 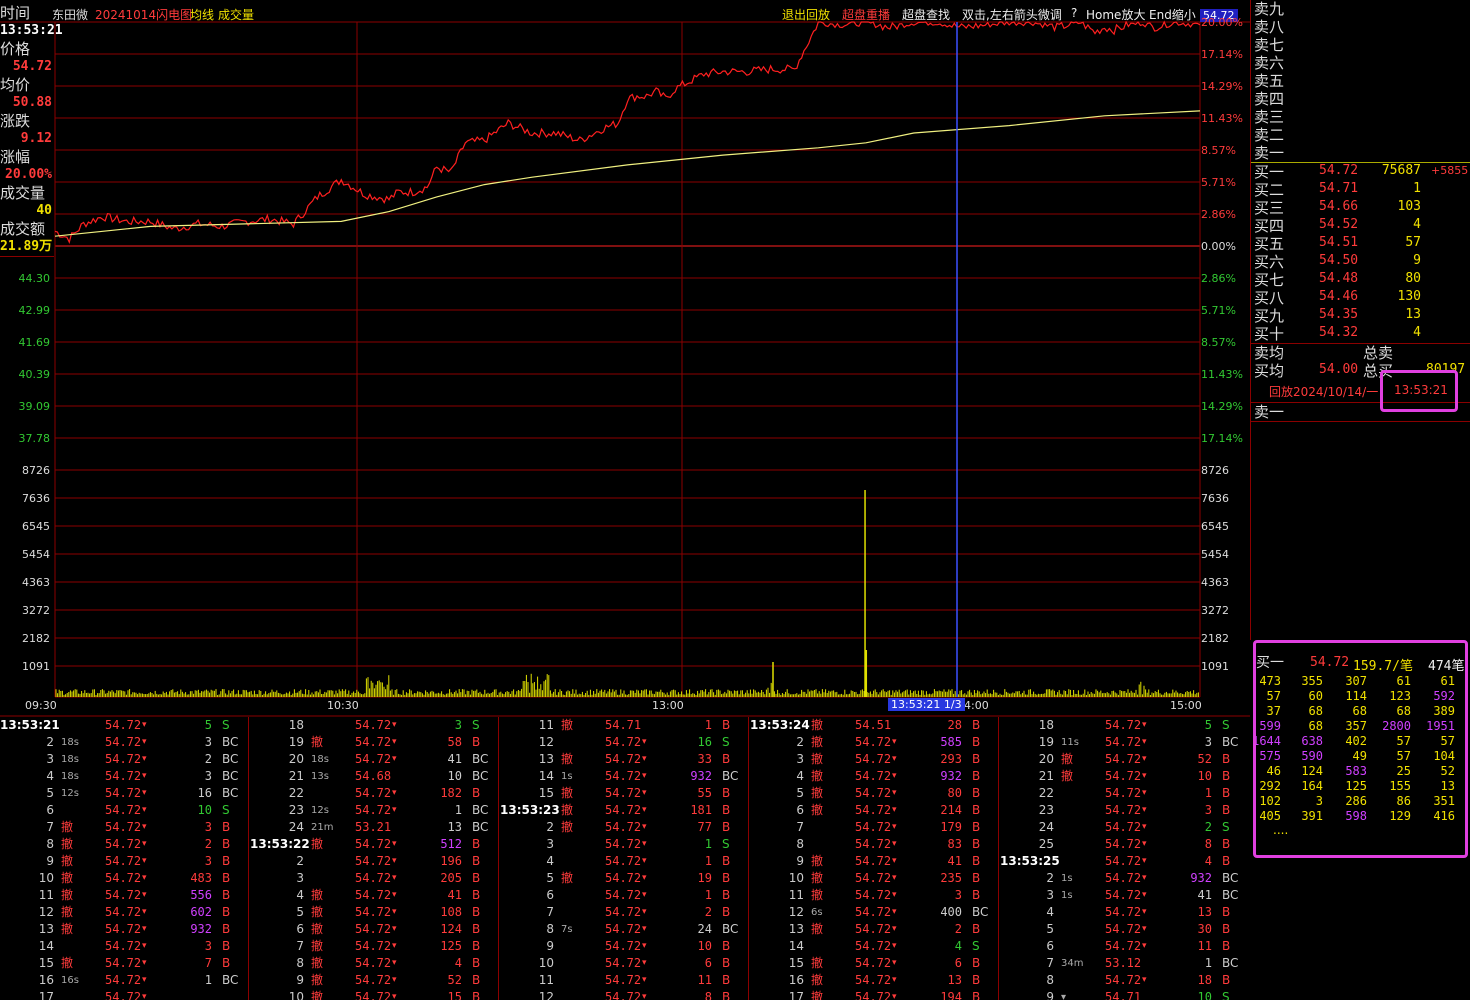 I want to click on tick-seq: 3, so click(x=50, y=759).